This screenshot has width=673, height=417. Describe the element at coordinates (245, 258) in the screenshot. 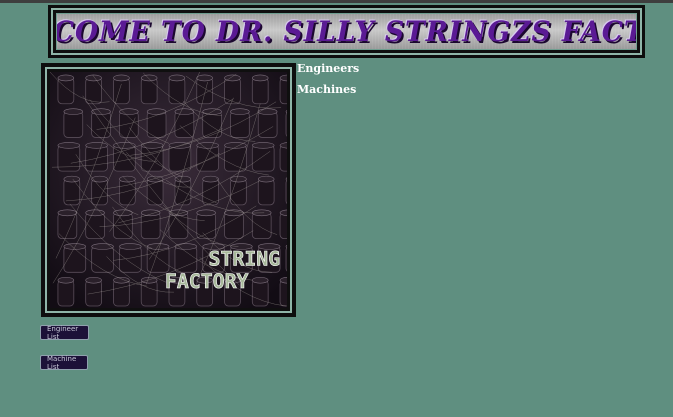

I see `image-overlay-line1: STRING` at that location.